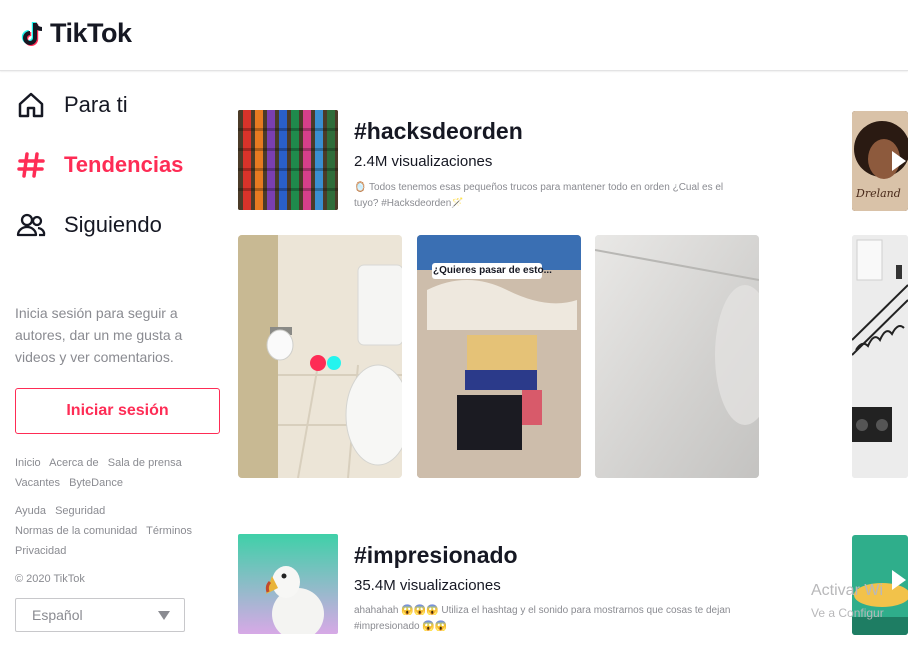 This screenshot has height=645, width=908. I want to click on footer-links-row: Ayuda Seguridad, so click(63, 511).